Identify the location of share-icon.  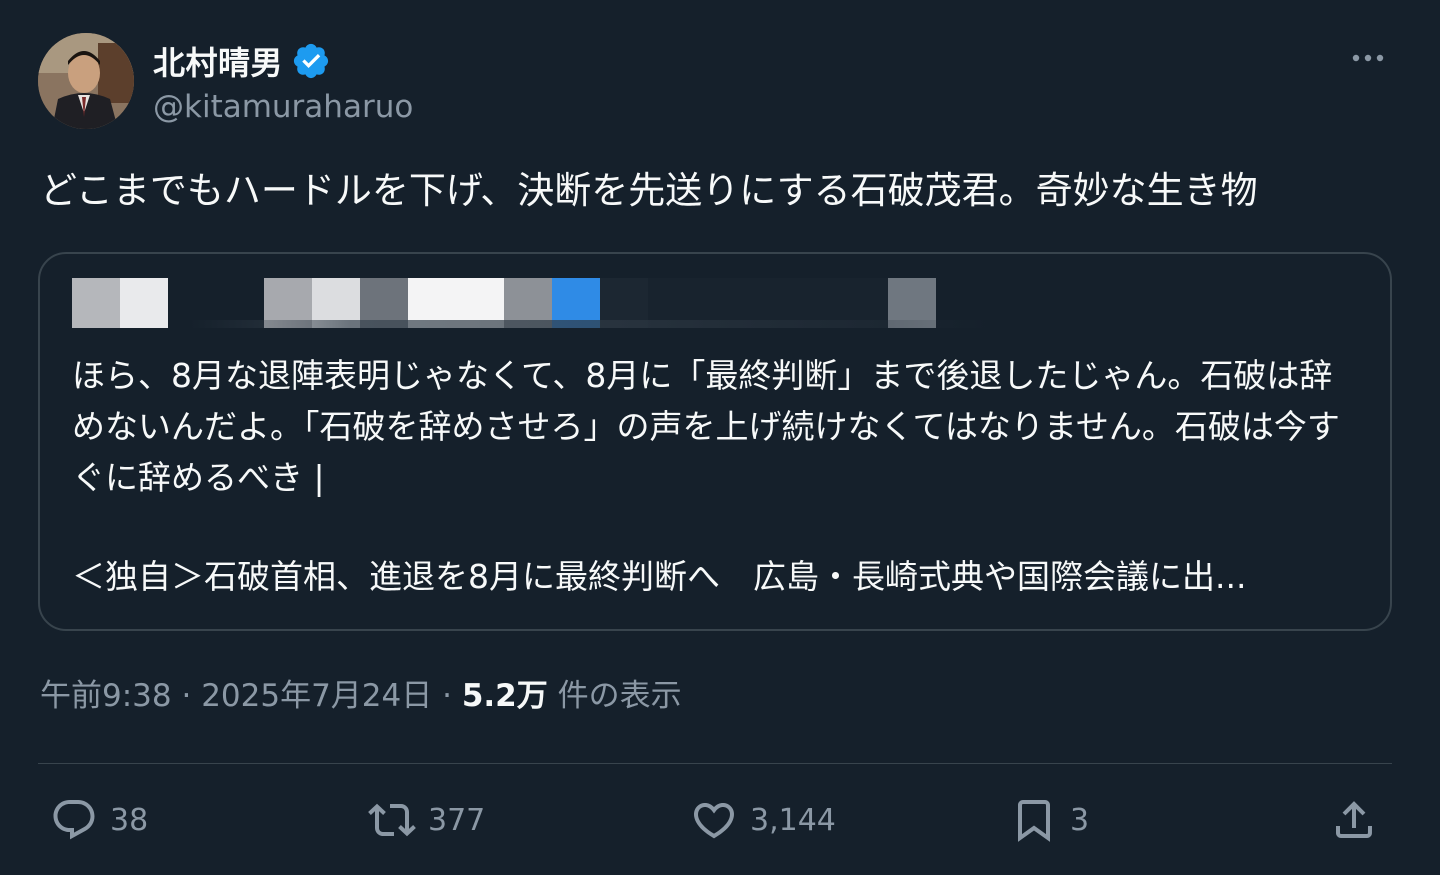
(1354, 819).